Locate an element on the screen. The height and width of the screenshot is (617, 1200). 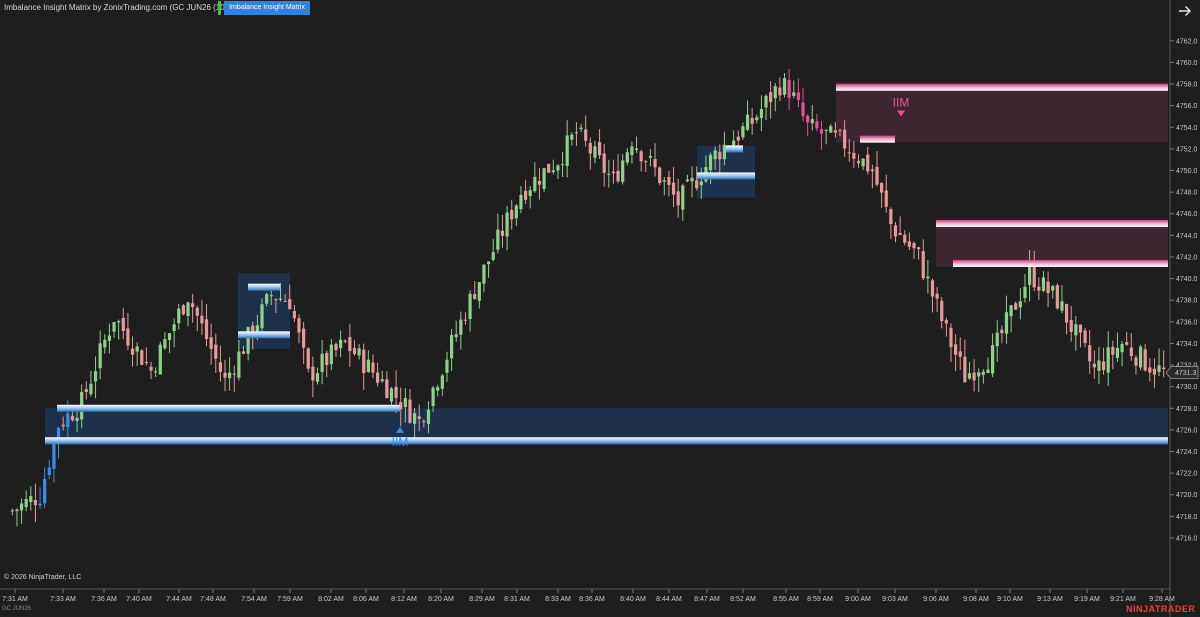
time-tick-label: 9:06 AM is located at coordinates (936, 599).